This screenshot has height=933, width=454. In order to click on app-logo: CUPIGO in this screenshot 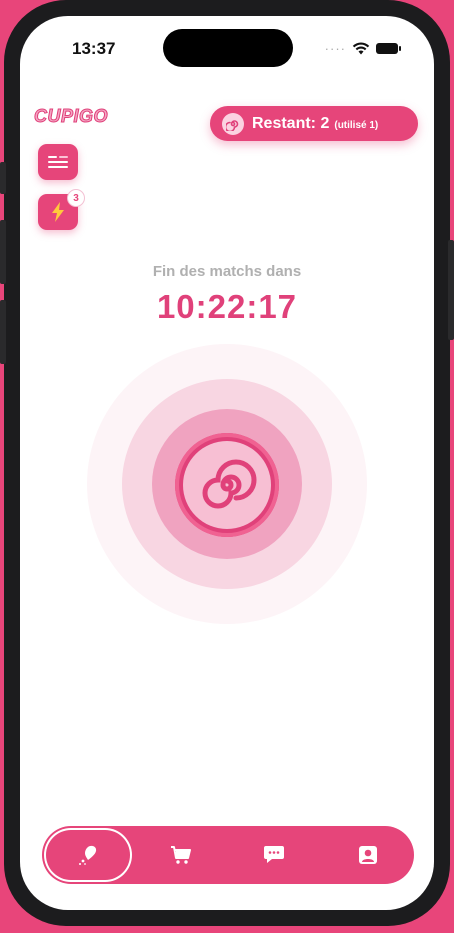, I will do `click(71, 116)`.